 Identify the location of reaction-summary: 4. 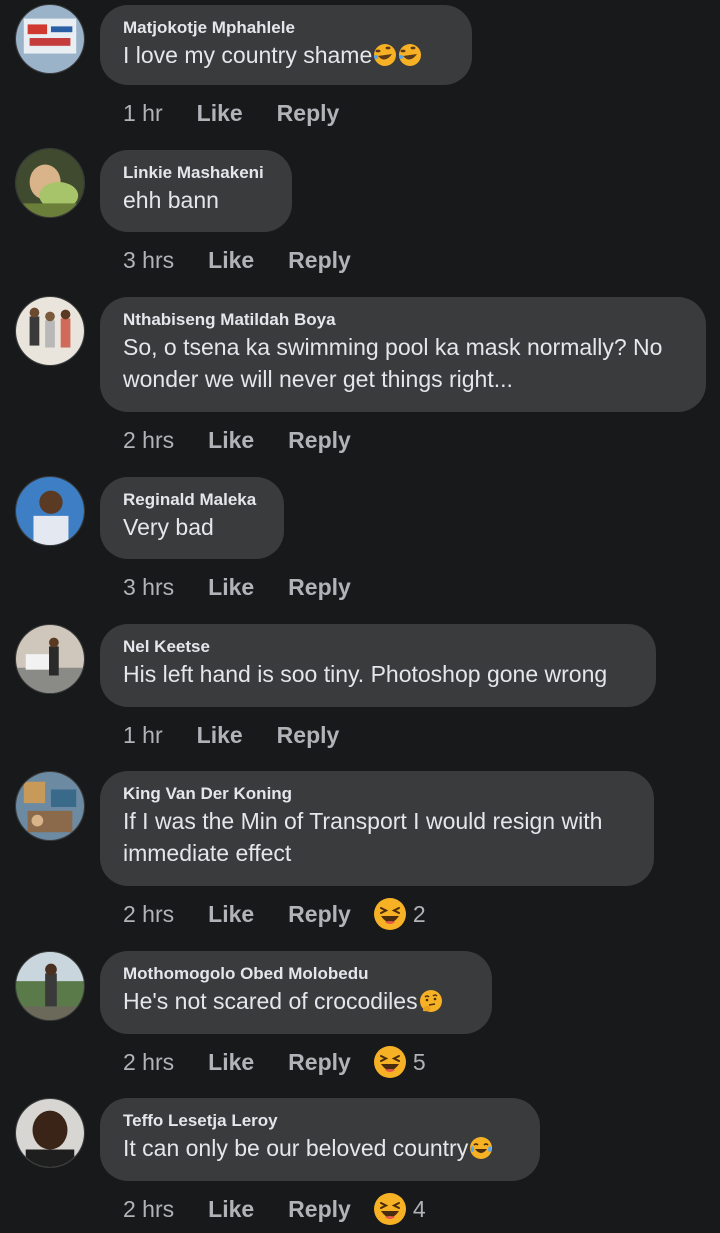
(399, 1209).